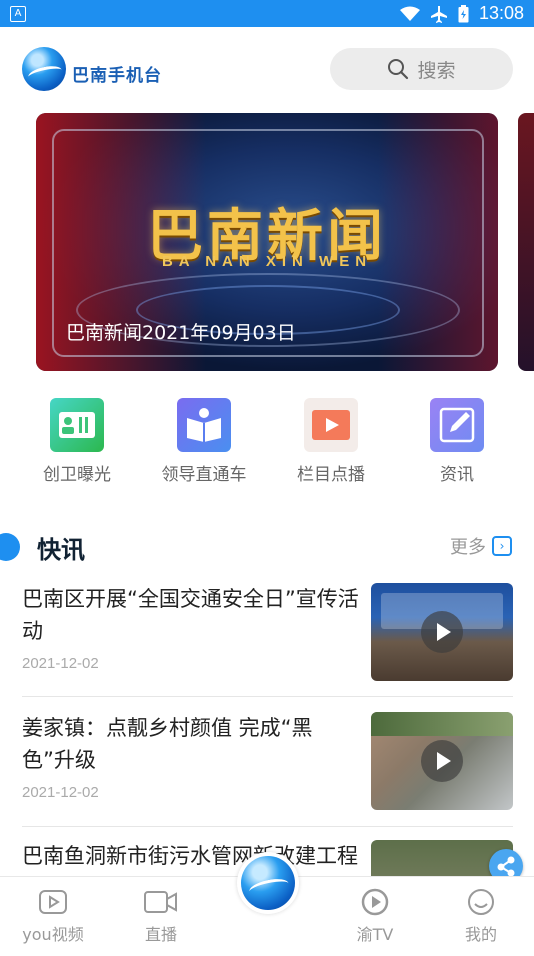  What do you see at coordinates (77, 425) in the screenshot?
I see `id-card-icon` at bounding box center [77, 425].